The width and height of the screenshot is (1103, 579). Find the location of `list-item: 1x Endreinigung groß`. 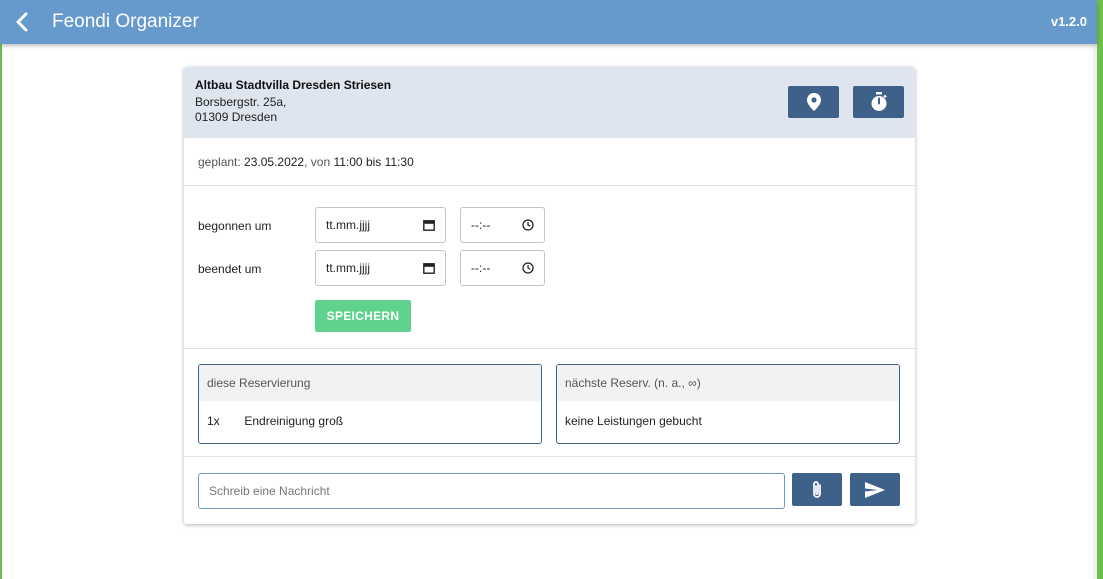

list-item: 1x Endreinigung groß is located at coordinates (370, 421).